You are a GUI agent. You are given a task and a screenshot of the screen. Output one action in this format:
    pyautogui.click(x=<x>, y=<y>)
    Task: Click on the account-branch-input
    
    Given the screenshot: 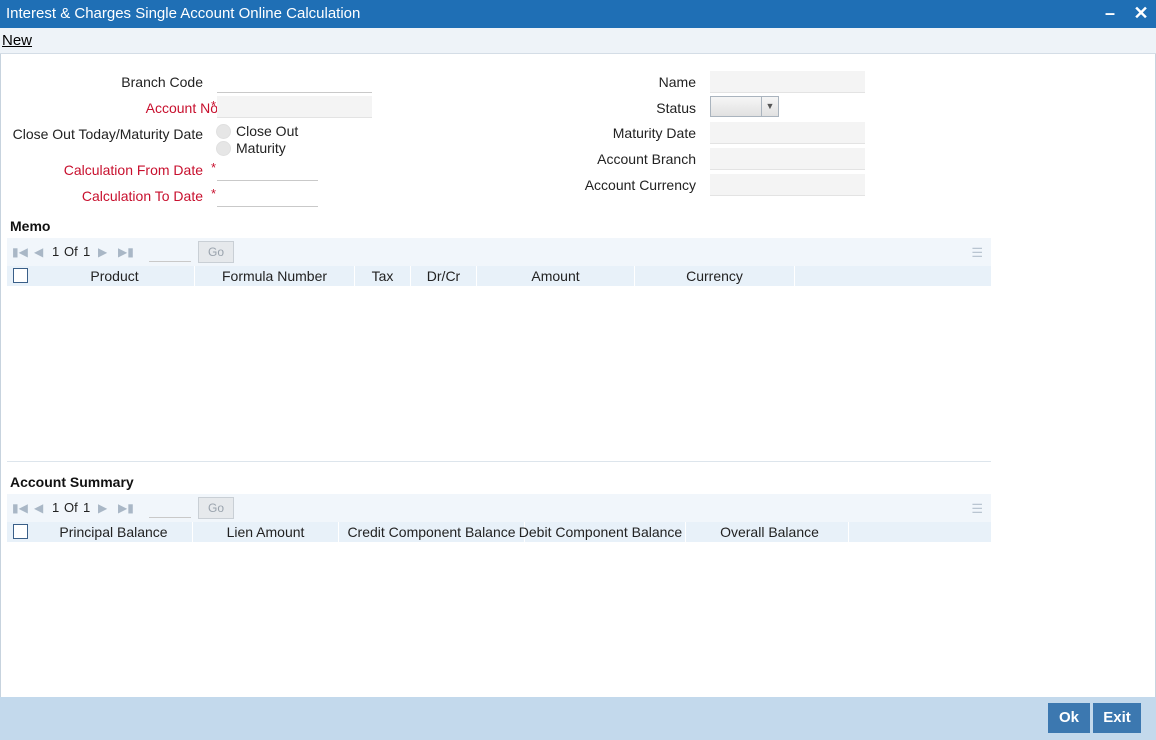 What is the action you would take?
    pyautogui.click(x=787, y=159)
    